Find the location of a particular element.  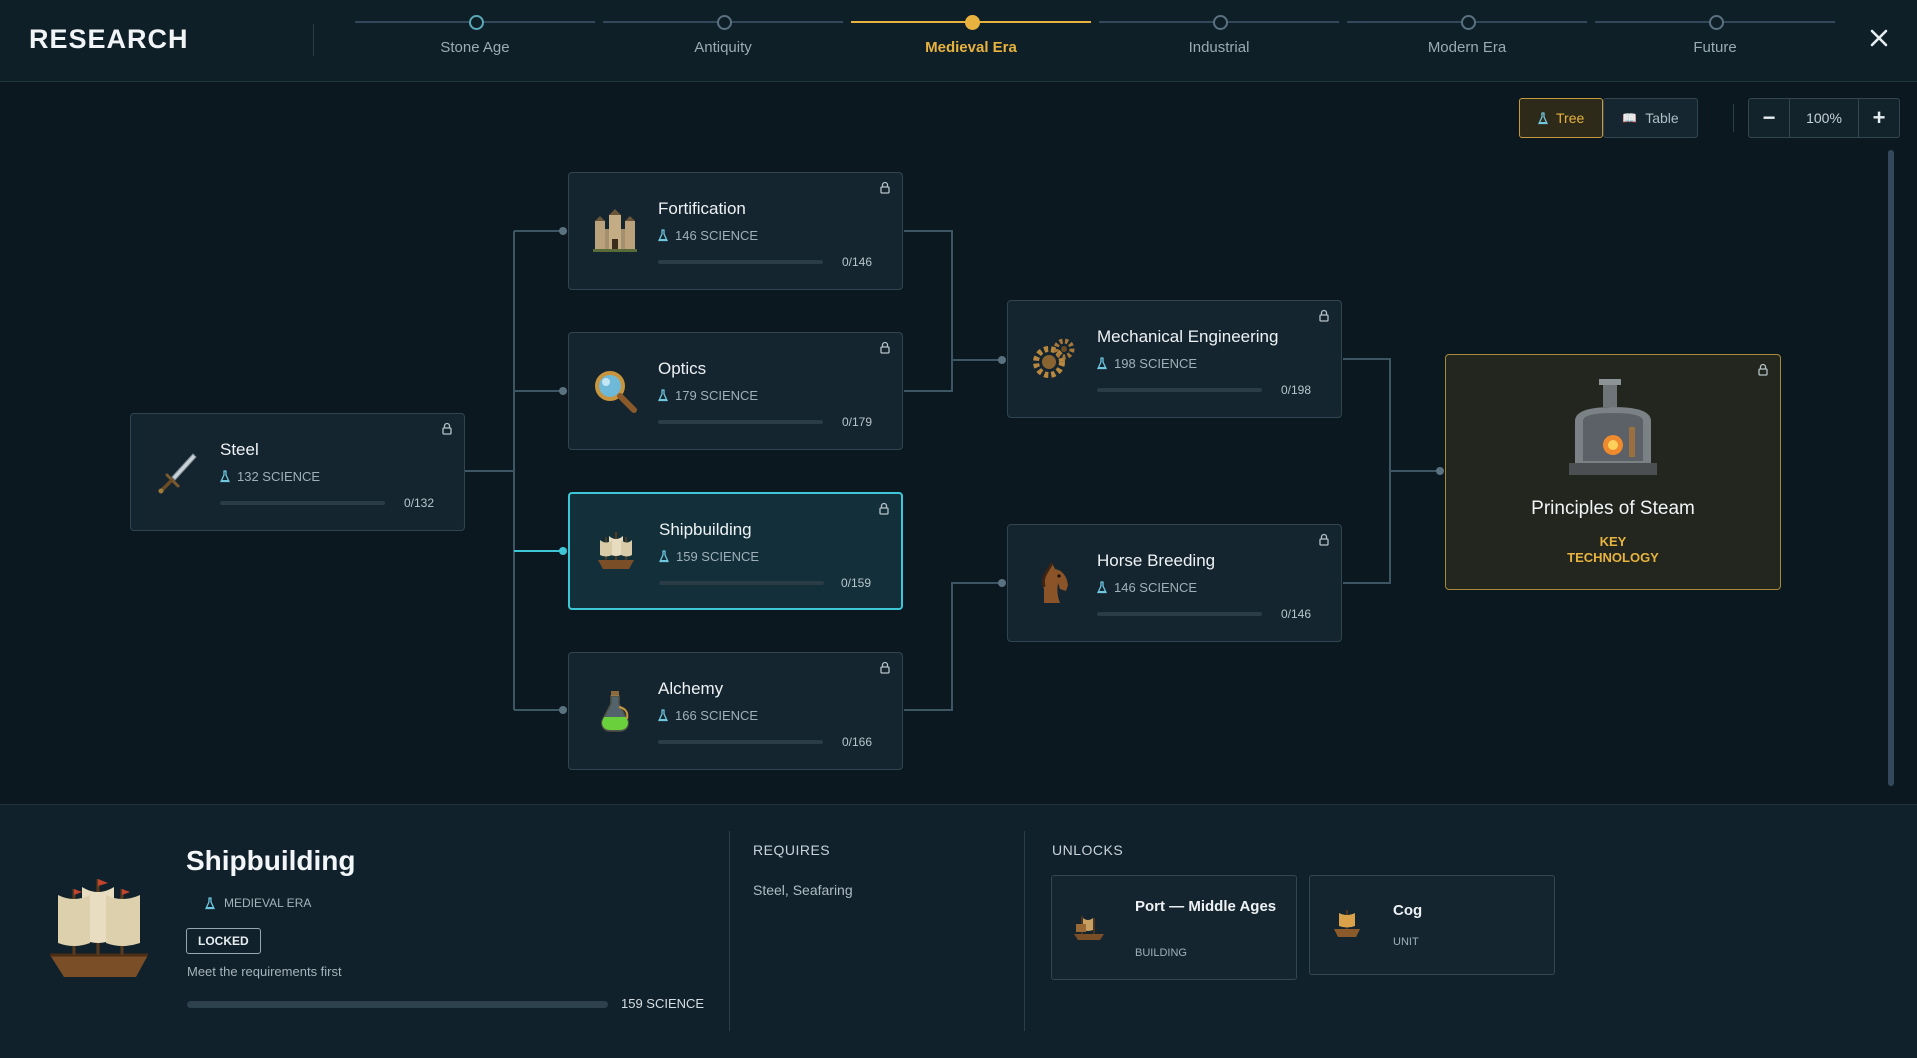

era-tab-medieval-era: Medieval Era is located at coordinates (975, 40).